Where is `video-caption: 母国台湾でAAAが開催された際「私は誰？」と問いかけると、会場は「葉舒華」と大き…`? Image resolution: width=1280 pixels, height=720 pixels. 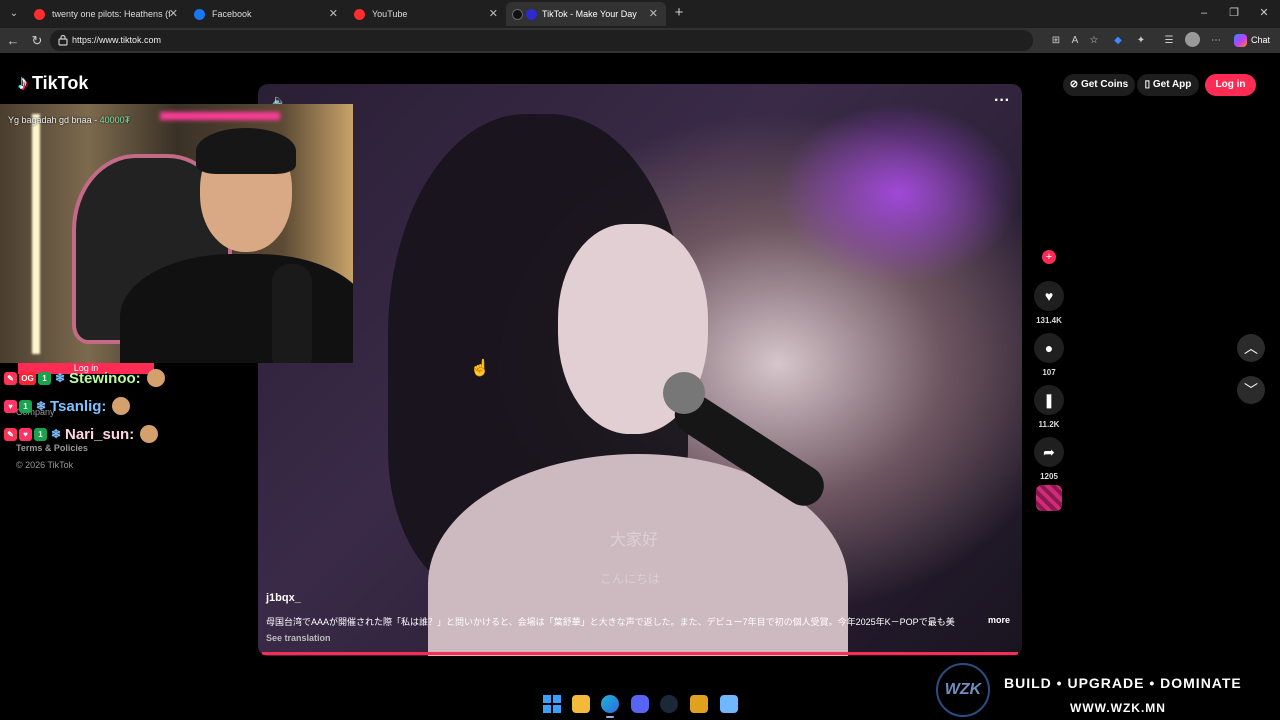 video-caption: 母国台湾でAAAが開催された際「私は誰？」と問いかけると、会場は「葉舒華」と大き… is located at coordinates (610, 622).